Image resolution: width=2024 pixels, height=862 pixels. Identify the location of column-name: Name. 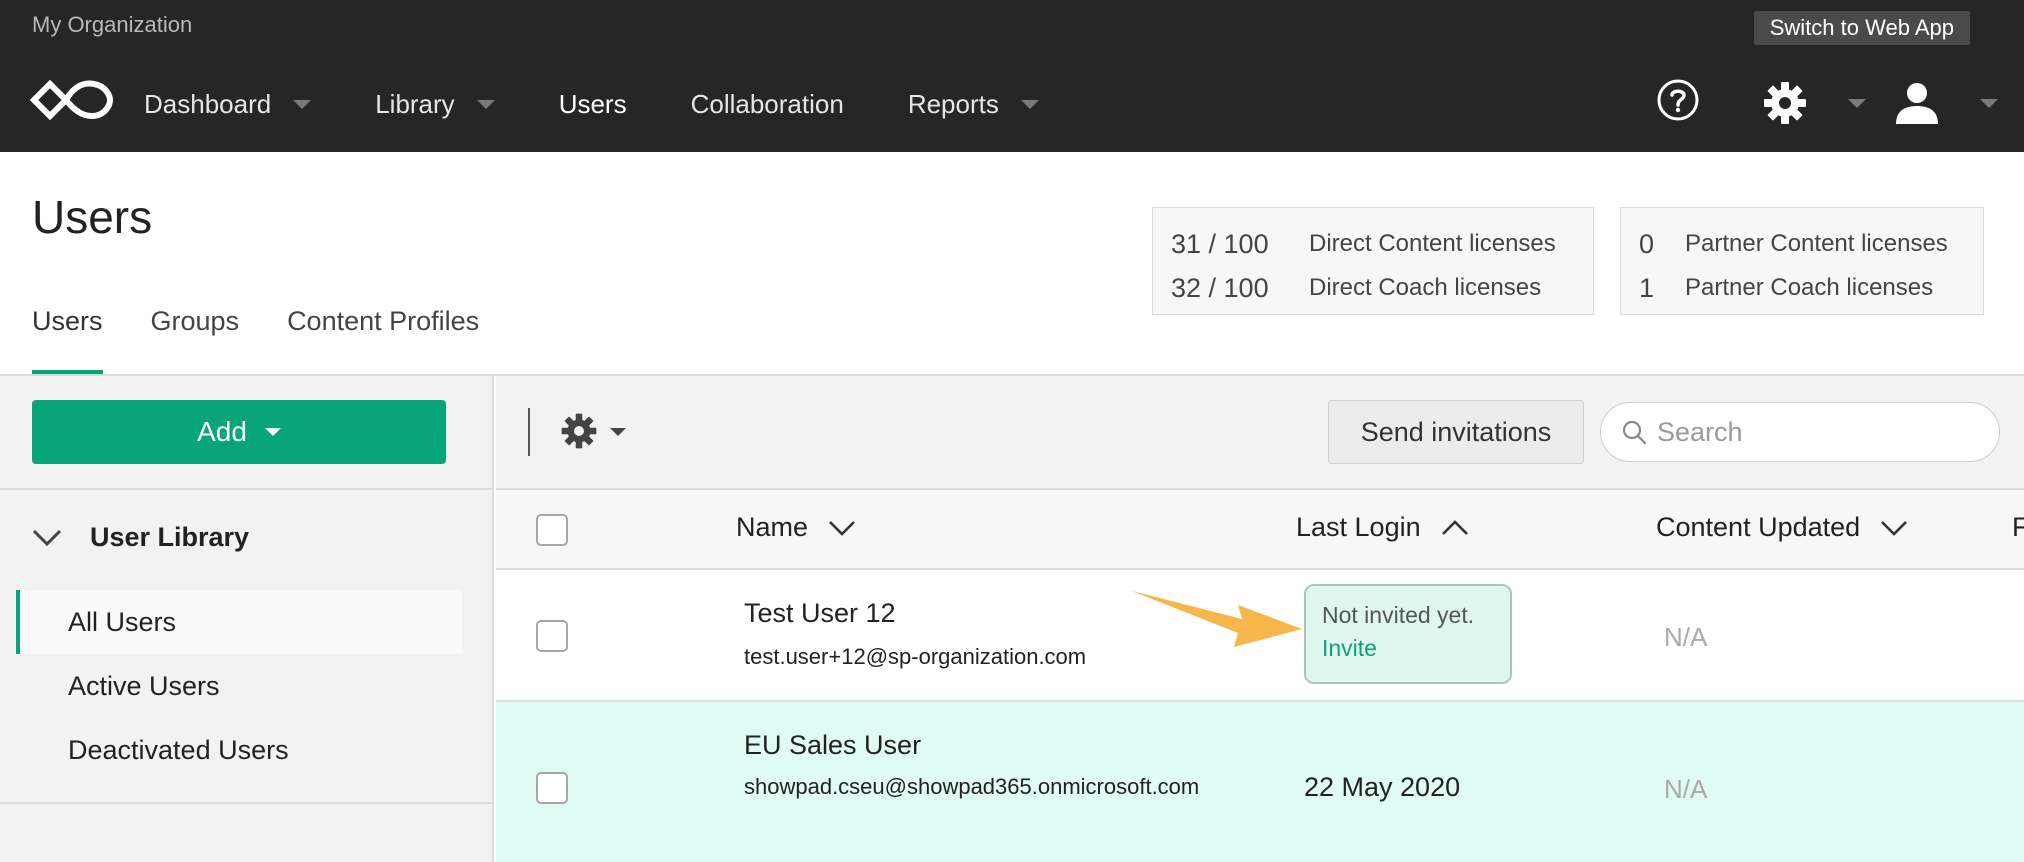
(796, 527).